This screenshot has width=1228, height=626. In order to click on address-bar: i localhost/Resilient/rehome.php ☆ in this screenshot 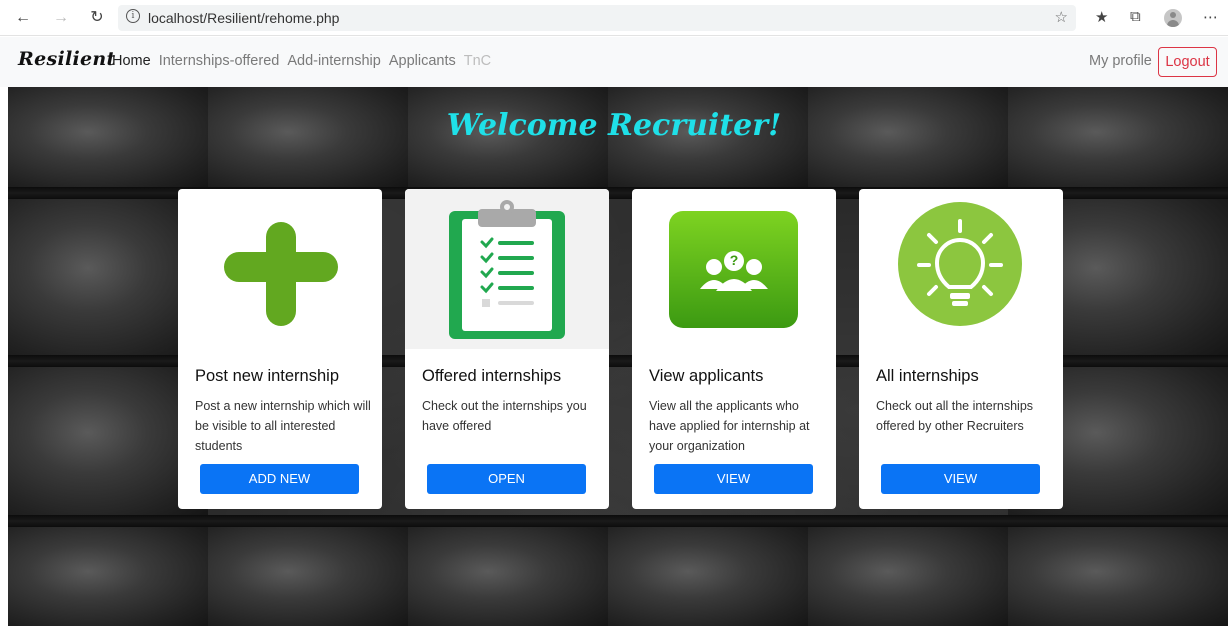, I will do `click(597, 18)`.